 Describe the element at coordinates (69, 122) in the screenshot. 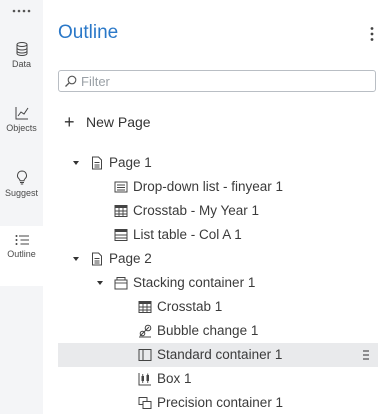

I see `plus-icon: +` at that location.